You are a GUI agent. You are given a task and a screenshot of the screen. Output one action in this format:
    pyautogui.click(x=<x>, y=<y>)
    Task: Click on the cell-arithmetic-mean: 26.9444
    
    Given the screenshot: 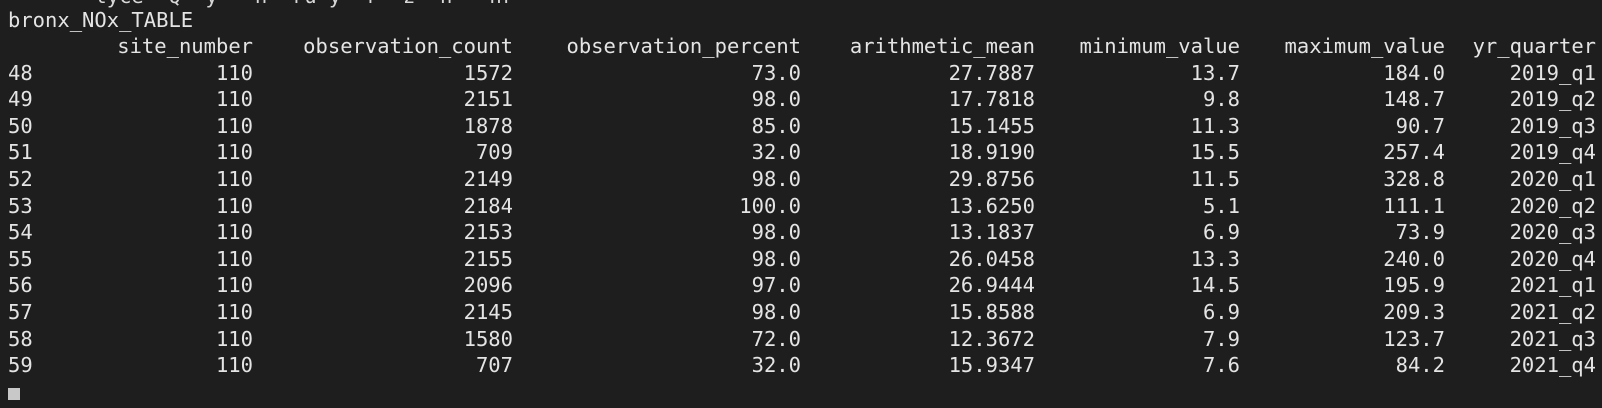 What is the action you would take?
    pyautogui.click(x=991, y=285)
    